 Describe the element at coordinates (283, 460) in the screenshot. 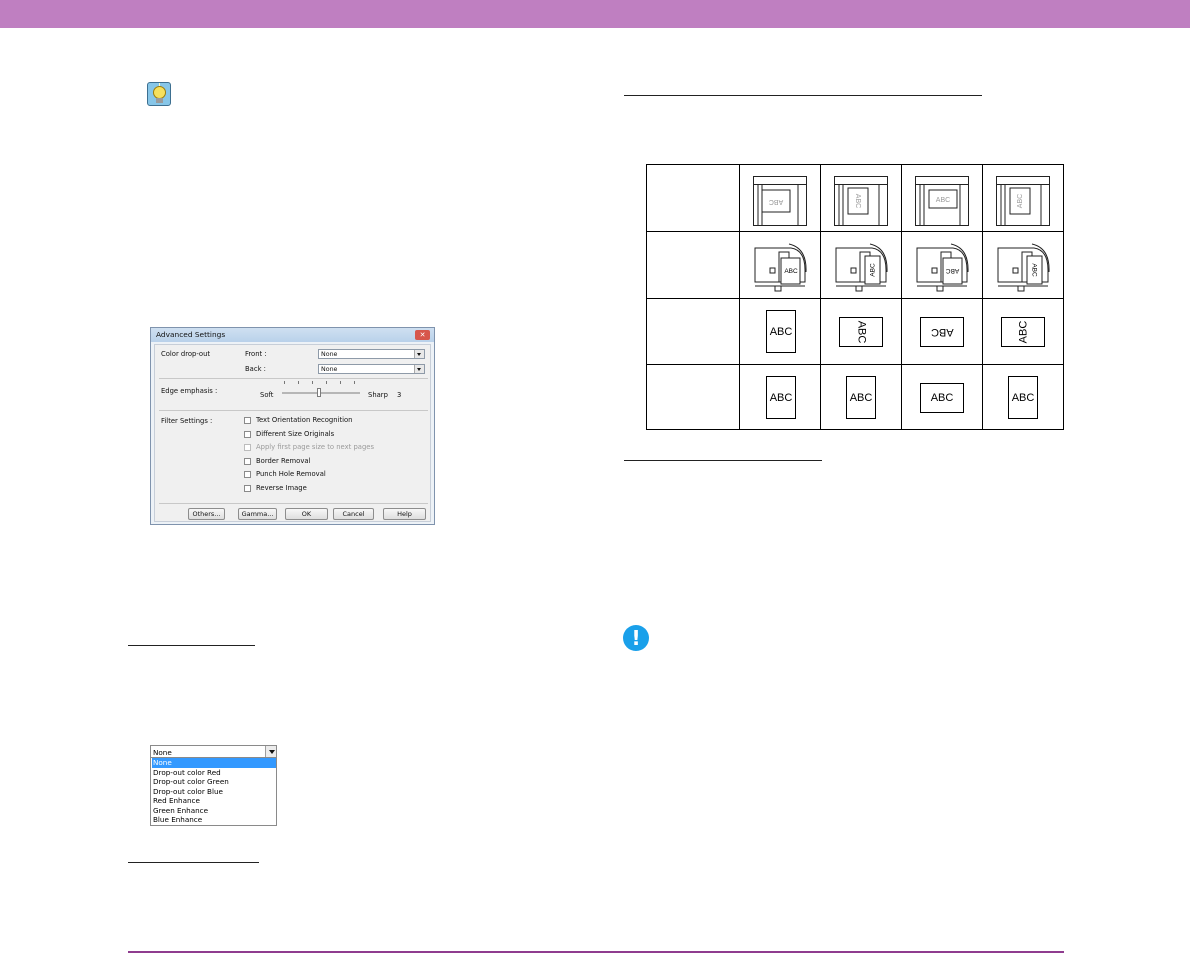

I see `filter-checkbox-label: Border Removal` at that location.